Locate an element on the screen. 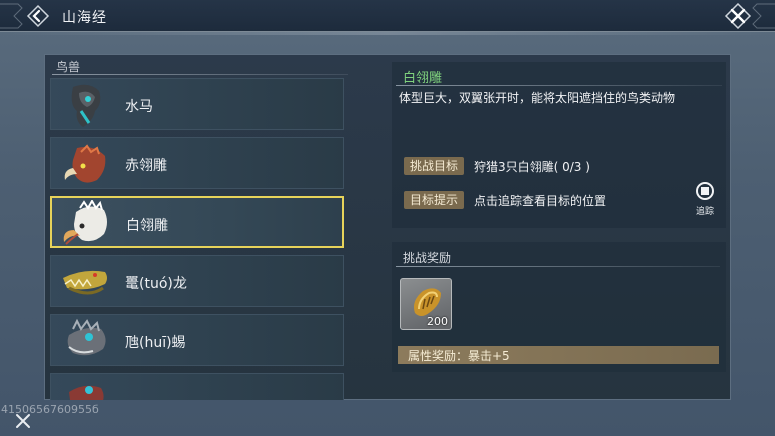  partial-portrait-icon is located at coordinates (86, 392).